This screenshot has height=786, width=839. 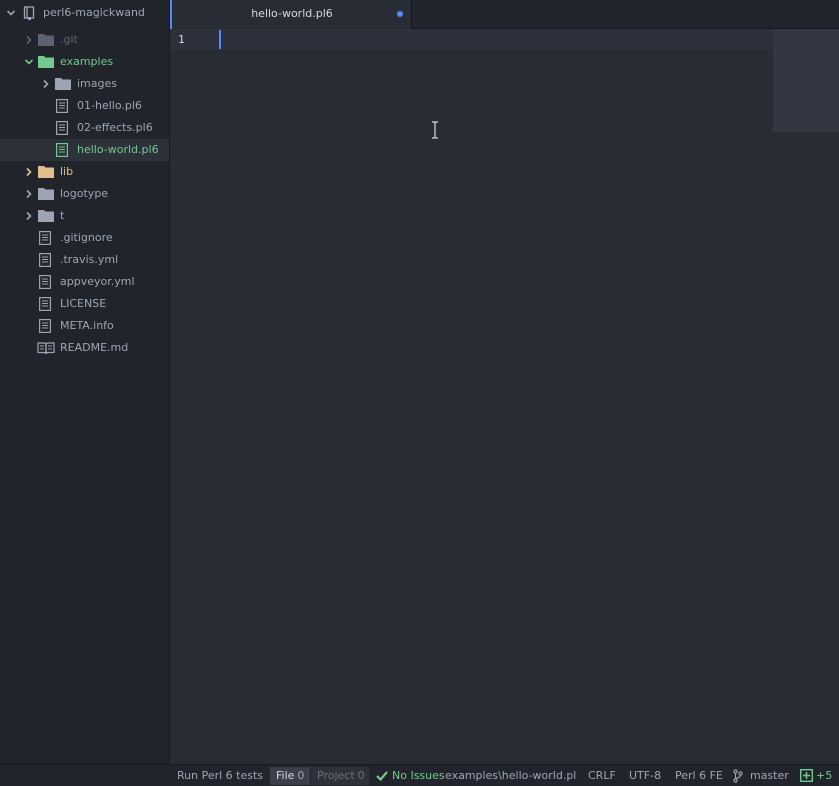 I want to click on tree-item-images: images, so click(x=84, y=84).